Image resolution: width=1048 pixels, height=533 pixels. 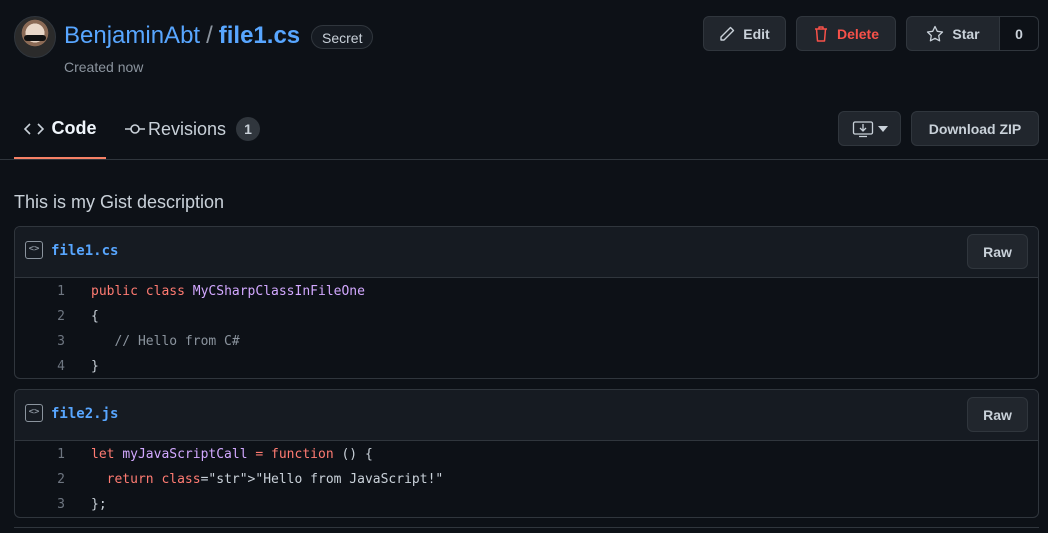 I want to click on gist-description: This is my Gist description, so click(x=119, y=202).